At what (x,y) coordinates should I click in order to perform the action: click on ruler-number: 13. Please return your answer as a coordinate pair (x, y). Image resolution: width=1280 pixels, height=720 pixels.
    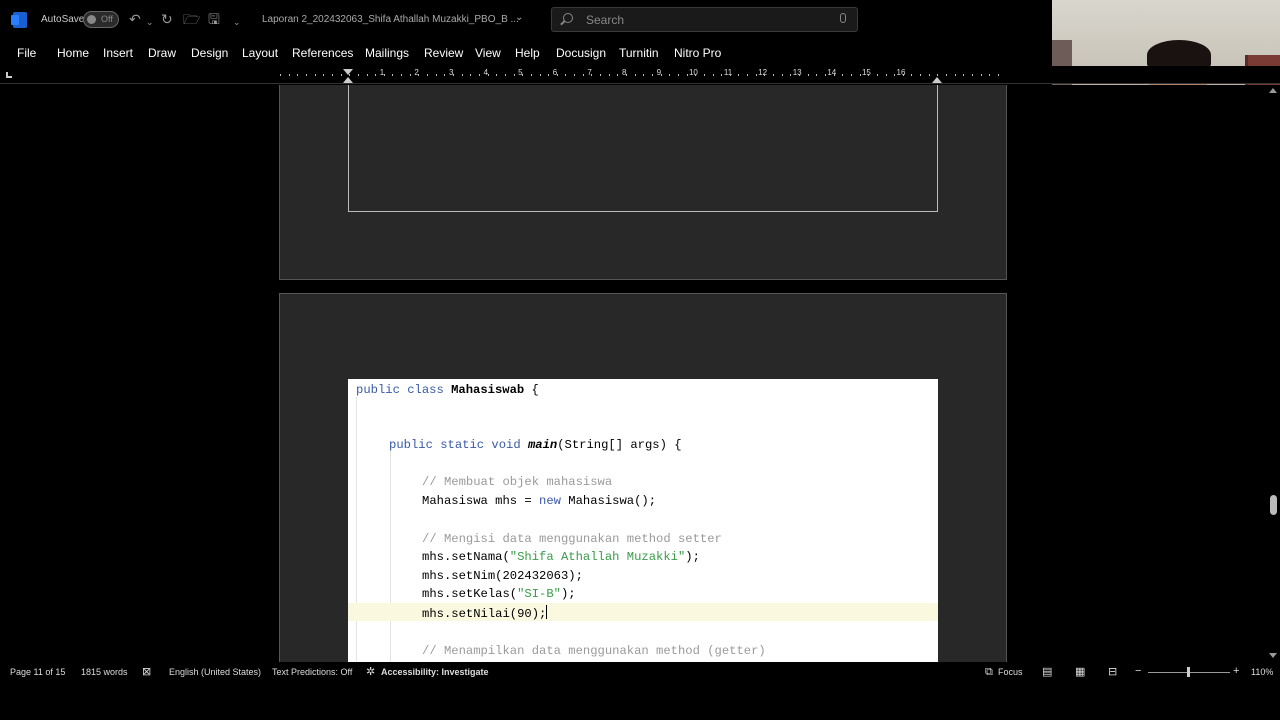
    Looking at the image, I should click on (797, 72).